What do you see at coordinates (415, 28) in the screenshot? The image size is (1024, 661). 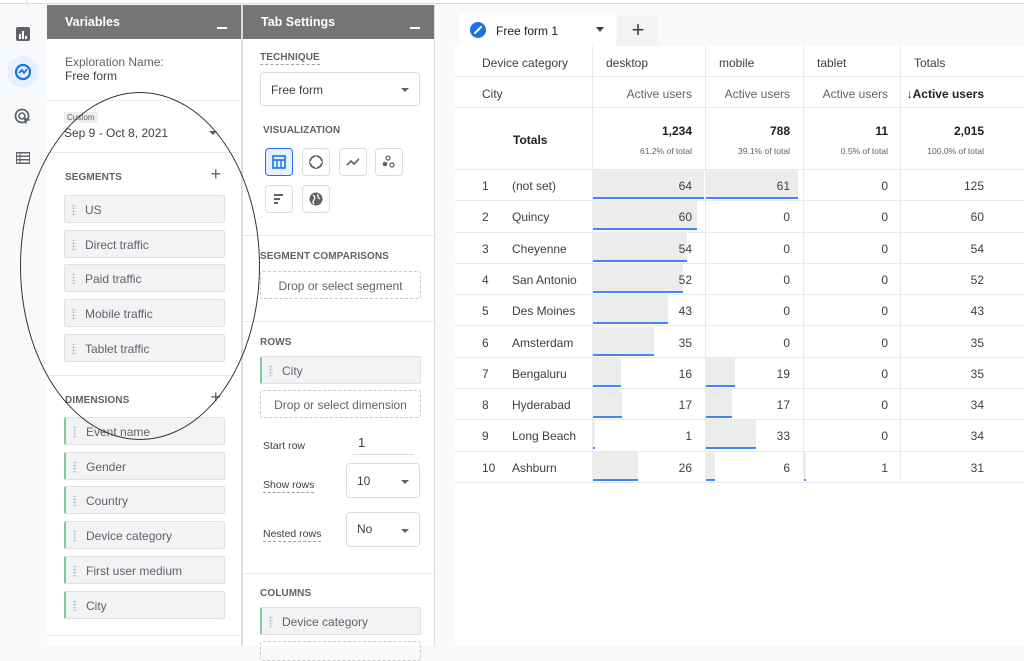 I see `minimize-tab-settings-button` at bounding box center [415, 28].